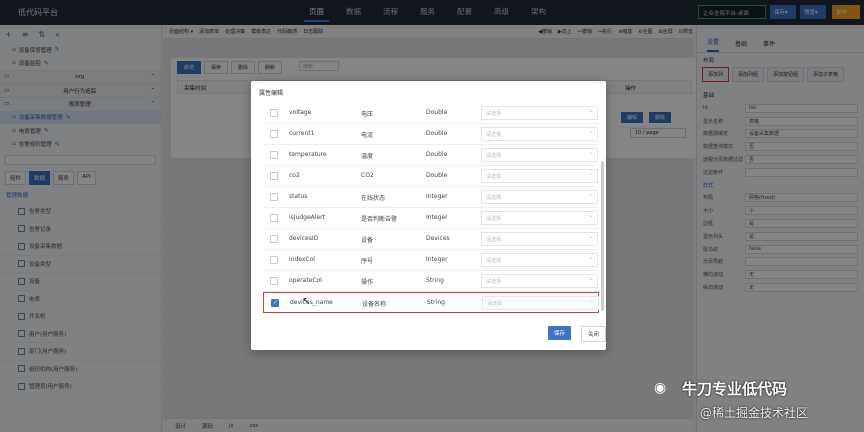 Image resolution: width=864 pixels, height=432 pixels. What do you see at coordinates (660, 388) in the screenshot?
I see `wechat-icon: ◉` at bounding box center [660, 388].